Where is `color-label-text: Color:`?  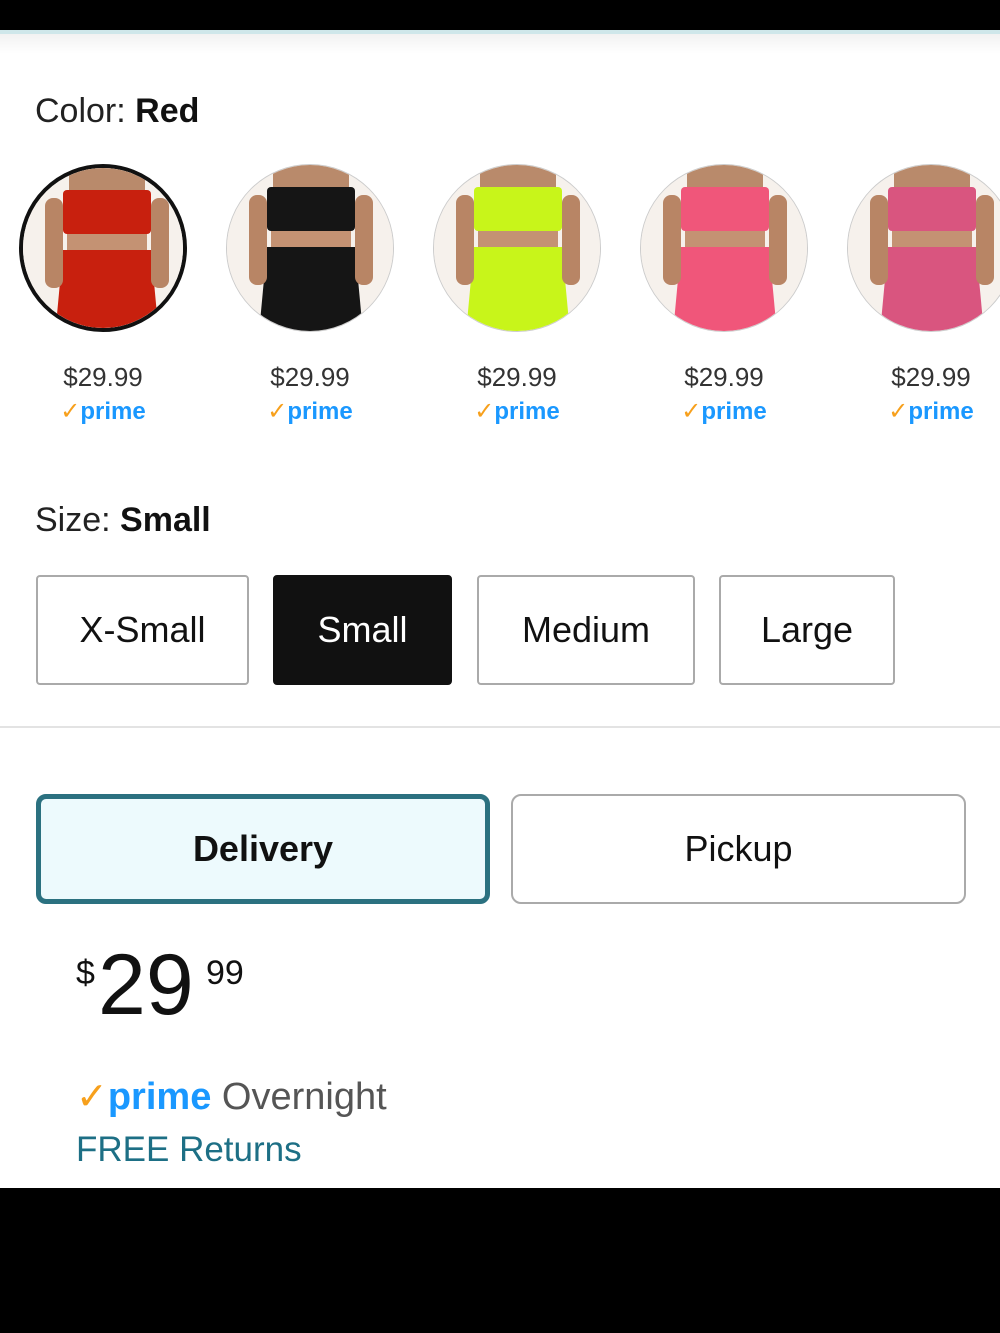 color-label-text: Color: is located at coordinates (85, 111).